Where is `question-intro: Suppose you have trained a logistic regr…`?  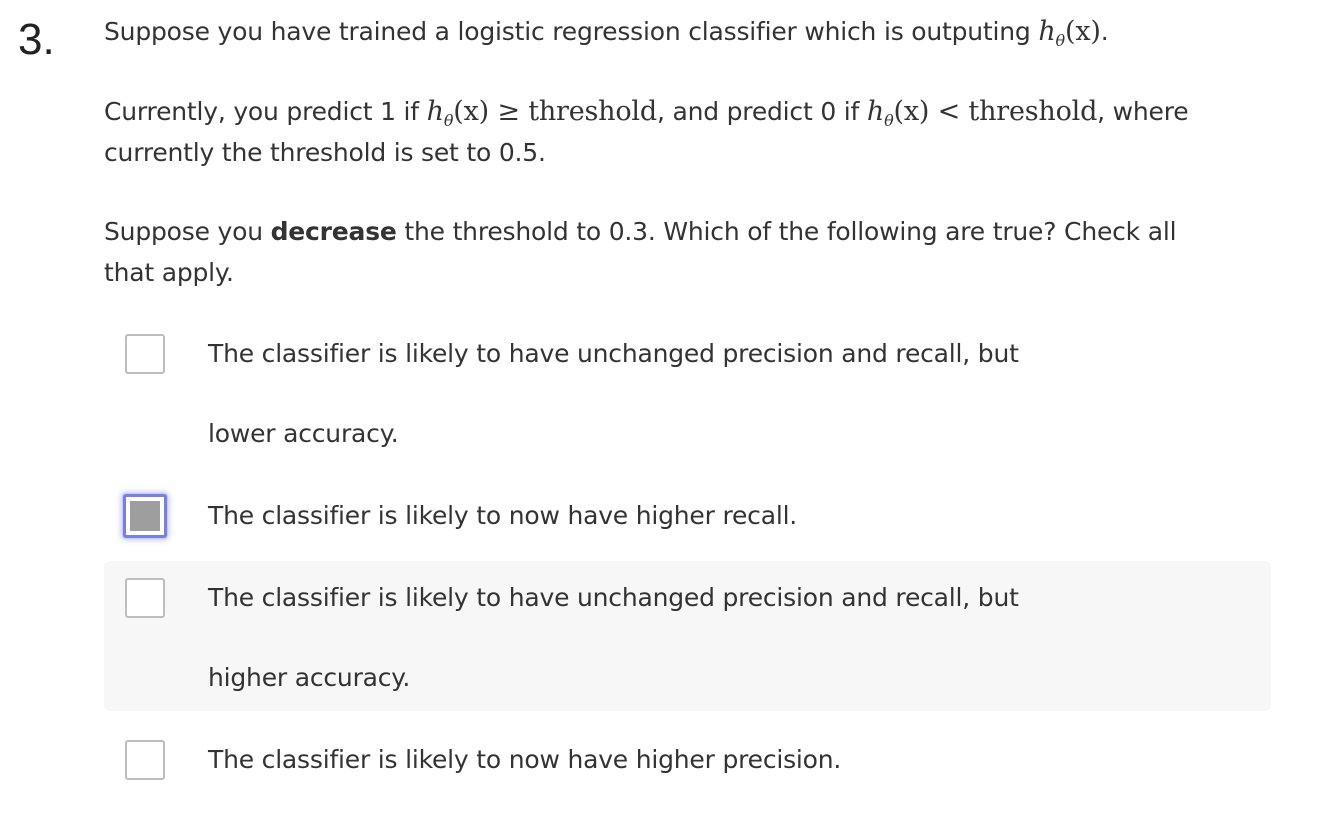 question-intro: Suppose you have trained a logistic regr… is located at coordinates (606, 33).